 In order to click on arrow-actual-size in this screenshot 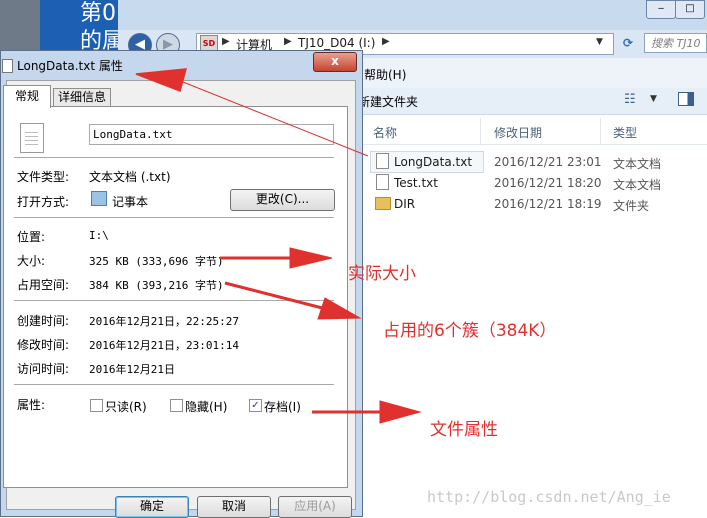, I will do `click(276, 258)`.